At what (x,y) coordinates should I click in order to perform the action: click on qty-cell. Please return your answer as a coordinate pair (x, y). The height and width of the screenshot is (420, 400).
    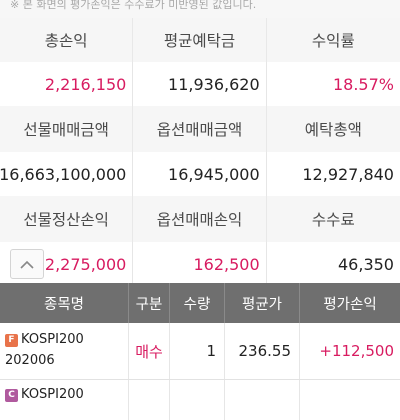
    Looking at the image, I should click on (197, 400).